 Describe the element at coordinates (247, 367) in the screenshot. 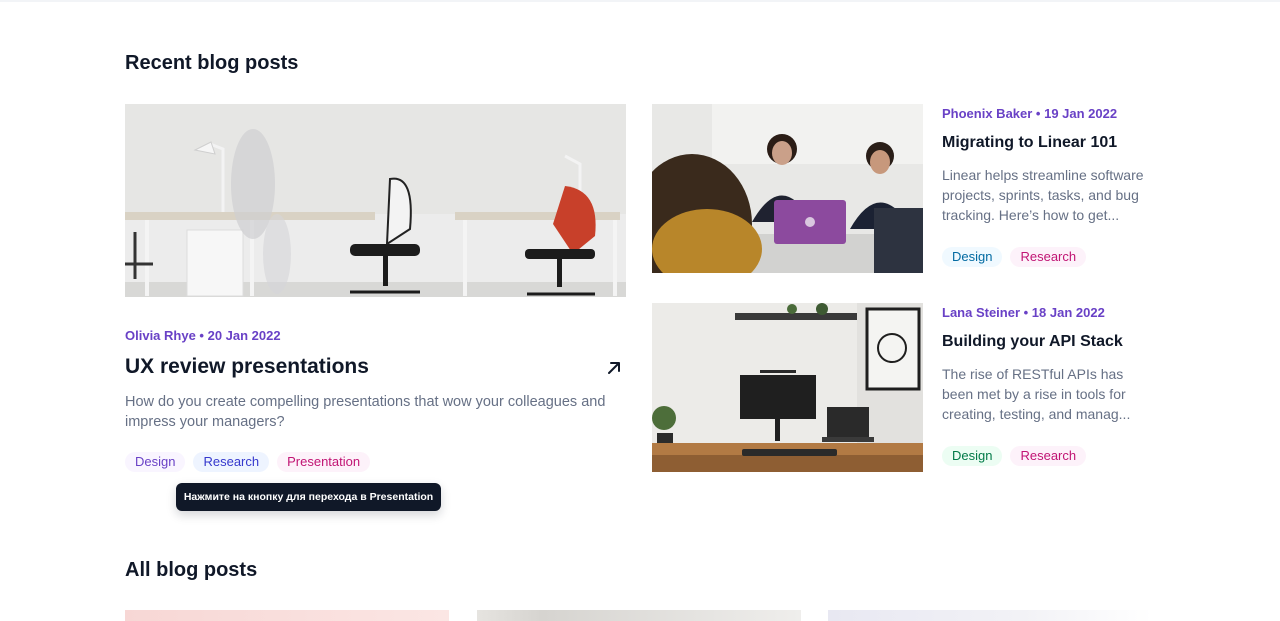

I see `featured-post-title: UX review presentations` at that location.